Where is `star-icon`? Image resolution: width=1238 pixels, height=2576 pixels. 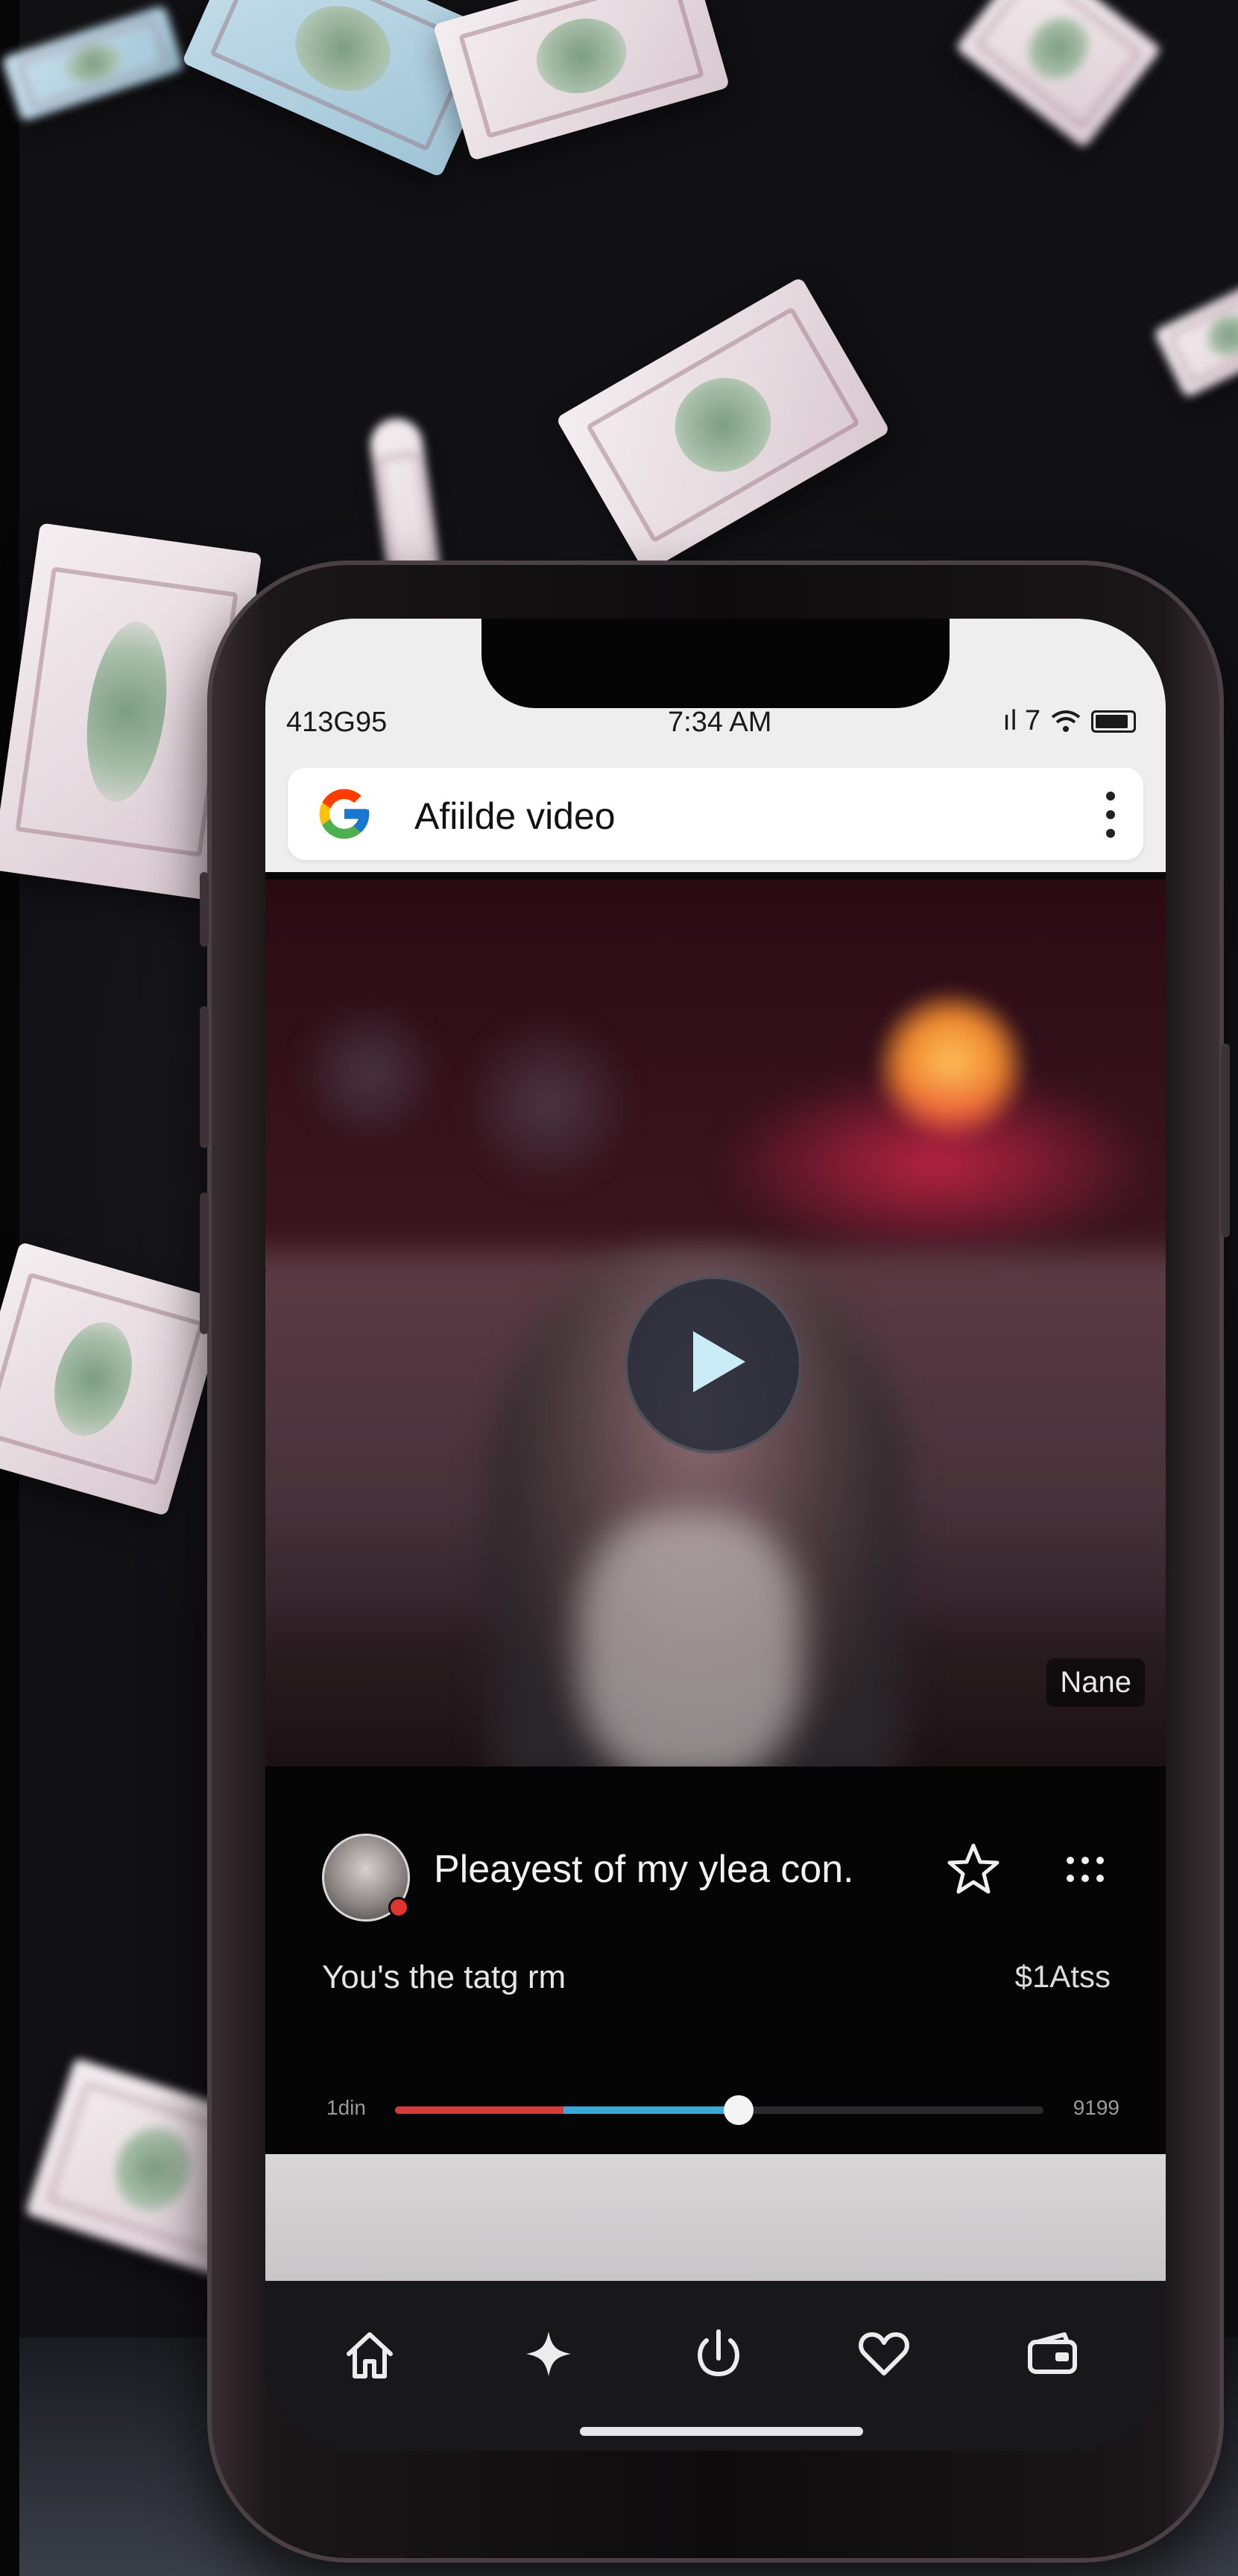 star-icon is located at coordinates (973, 1870).